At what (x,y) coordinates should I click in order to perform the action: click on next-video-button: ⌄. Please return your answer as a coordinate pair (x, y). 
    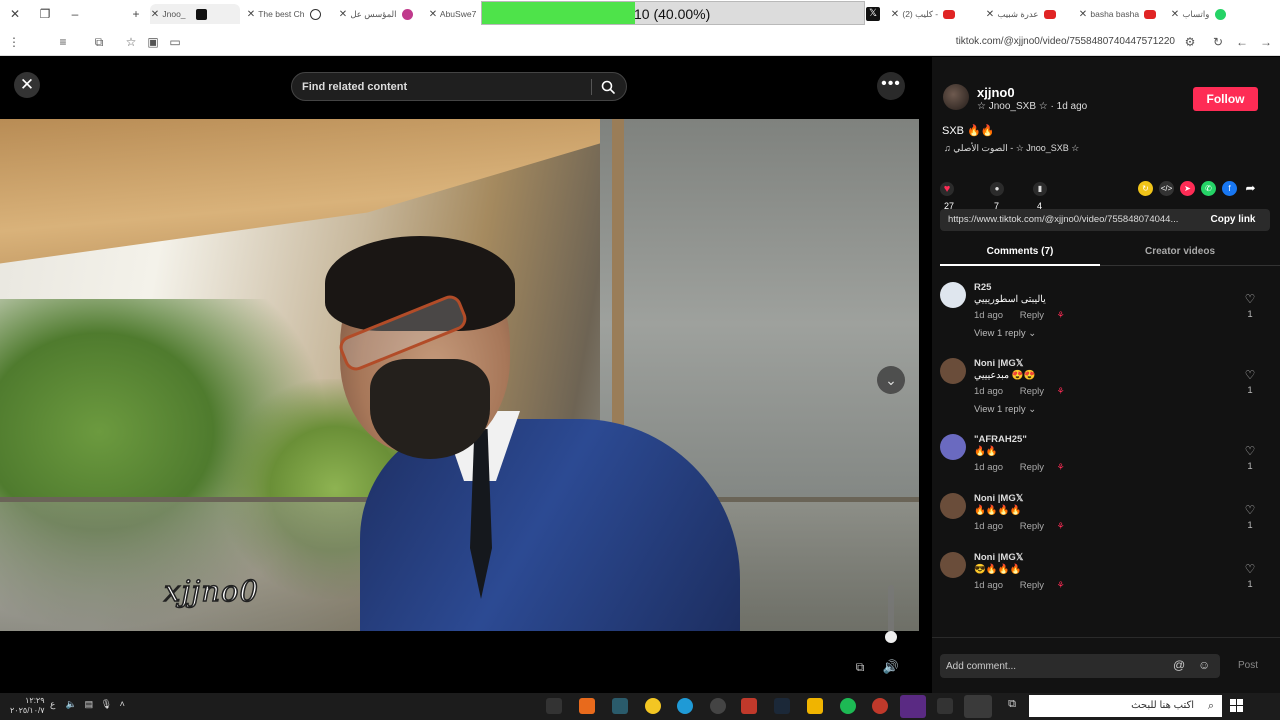
    Looking at the image, I should click on (891, 380).